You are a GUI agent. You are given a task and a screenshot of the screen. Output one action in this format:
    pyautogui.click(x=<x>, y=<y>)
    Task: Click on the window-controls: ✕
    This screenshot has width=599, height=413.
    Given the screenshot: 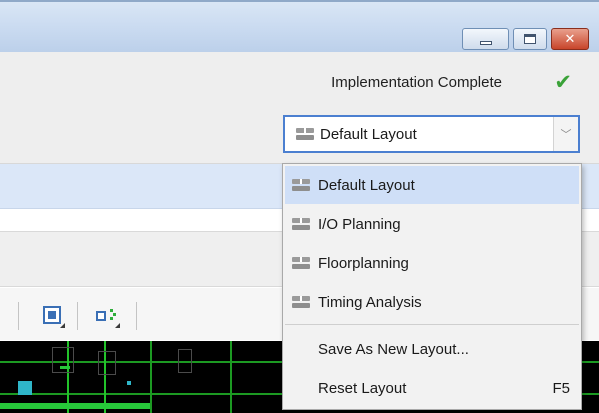 What is the action you would take?
    pyautogui.click(x=525, y=39)
    